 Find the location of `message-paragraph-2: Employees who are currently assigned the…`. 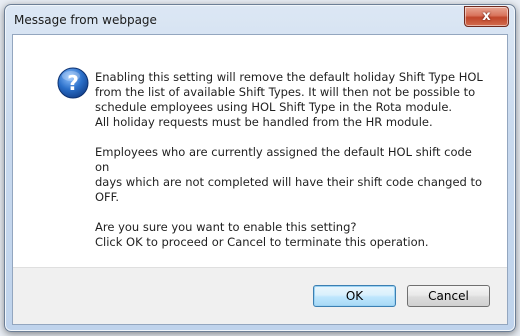

message-paragraph-2: Employees who are currently assigned the… is located at coordinates (289, 174).